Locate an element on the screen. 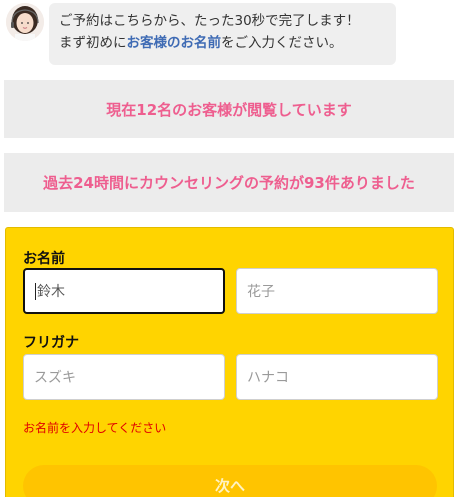 Image resolution: width=460 pixels, height=497 pixels. chat-line-1: ご予約はこちらから、たった30秒で完了します！ is located at coordinates (209, 21).